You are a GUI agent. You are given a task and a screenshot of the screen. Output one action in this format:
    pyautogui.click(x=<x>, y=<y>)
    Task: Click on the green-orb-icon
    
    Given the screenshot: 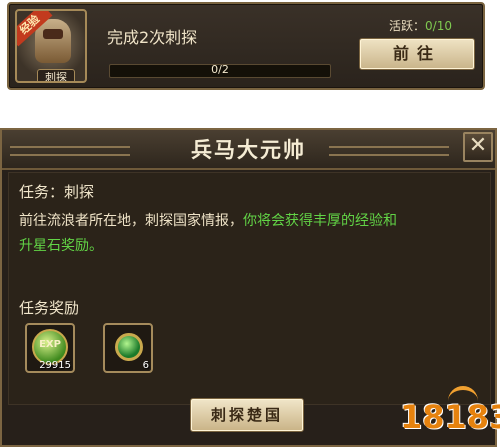 What is the action you would take?
    pyautogui.click(x=129, y=347)
    